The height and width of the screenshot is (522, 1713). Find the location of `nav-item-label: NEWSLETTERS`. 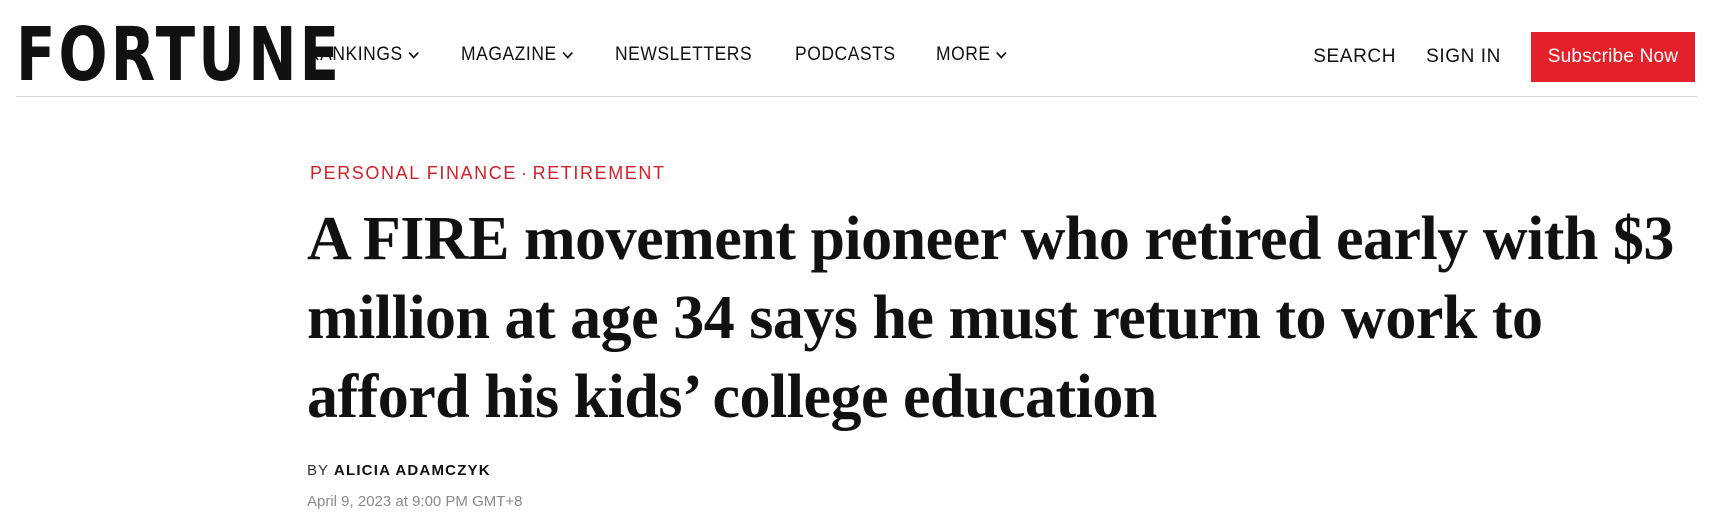

nav-item-label: NEWSLETTERS is located at coordinates (684, 54).